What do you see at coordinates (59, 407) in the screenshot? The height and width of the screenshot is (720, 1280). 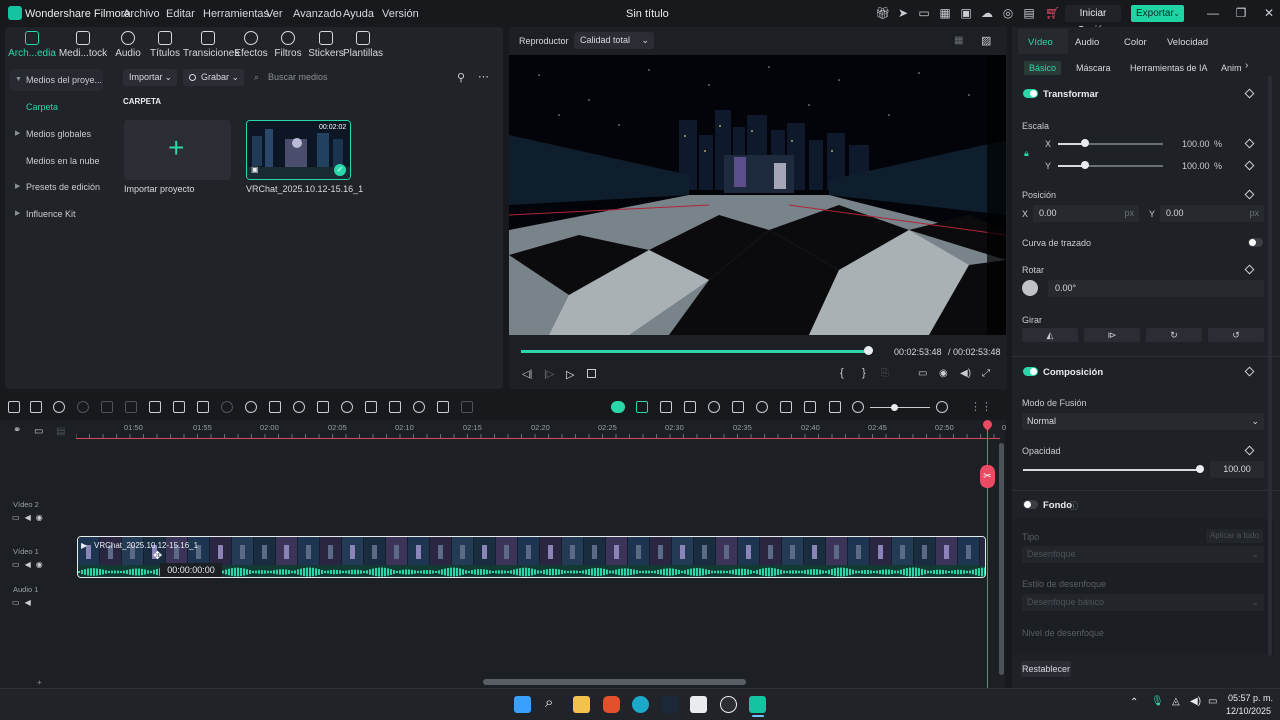 I see `undo-icon` at bounding box center [59, 407].